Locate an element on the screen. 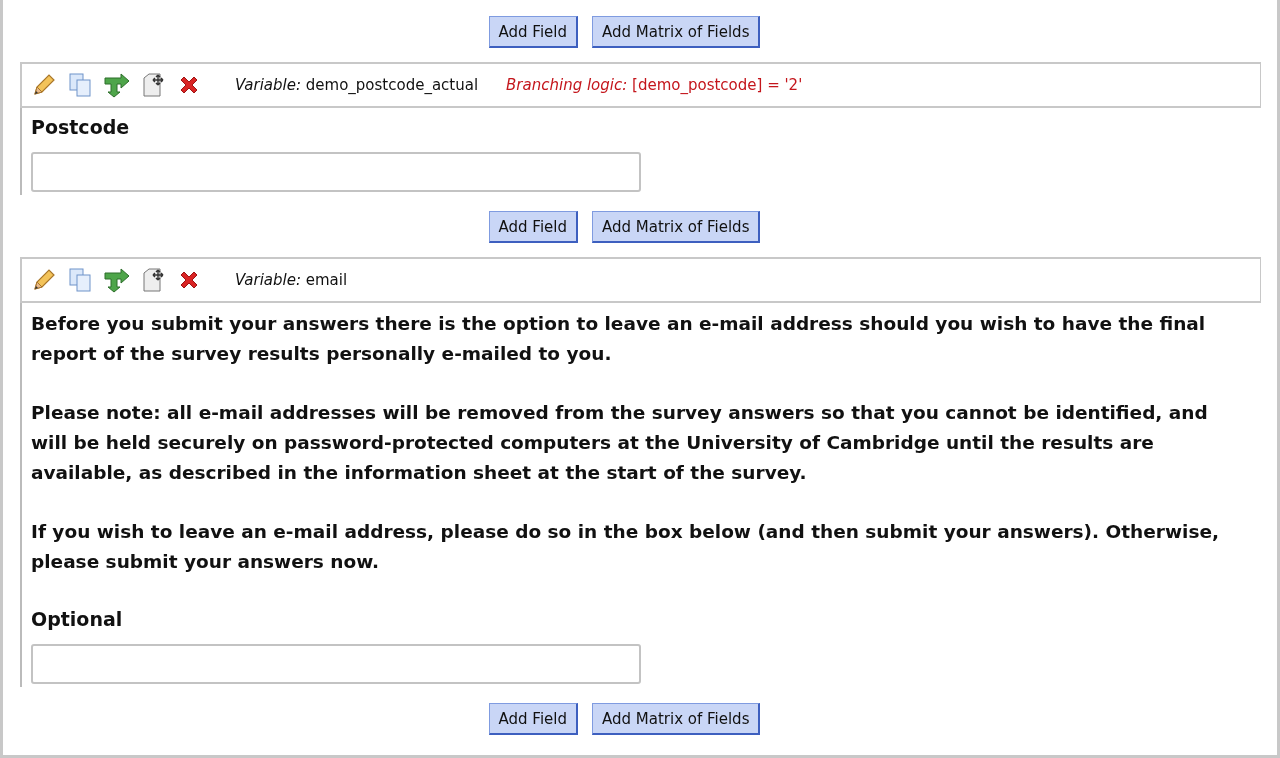  variable-name: Variable: email is located at coordinates (291, 280).